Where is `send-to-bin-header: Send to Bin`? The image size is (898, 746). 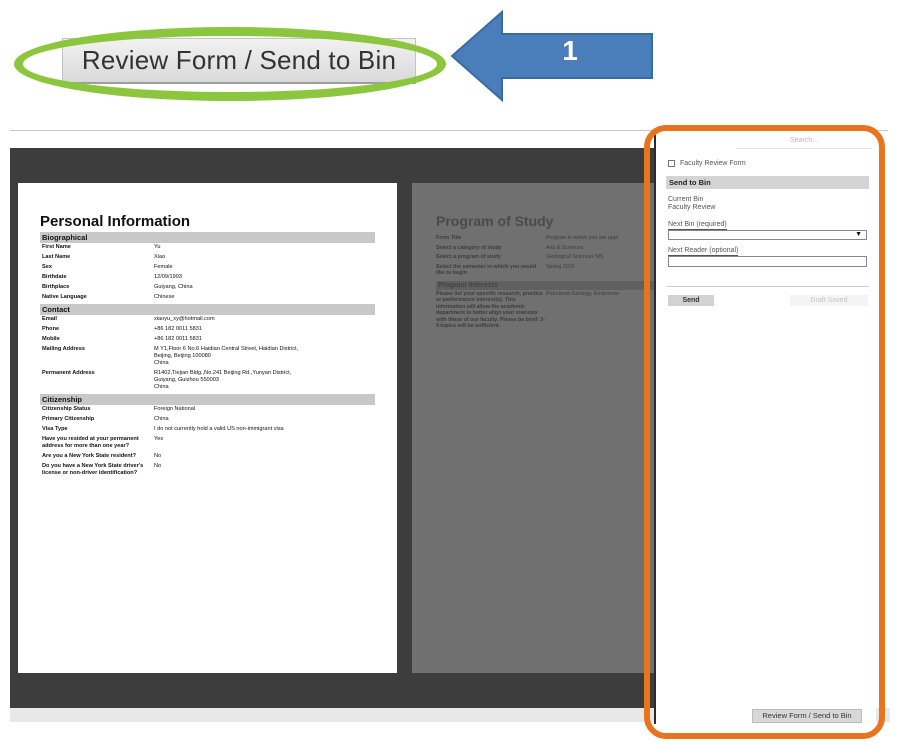
send-to-bin-header: Send to Bin is located at coordinates (767, 182).